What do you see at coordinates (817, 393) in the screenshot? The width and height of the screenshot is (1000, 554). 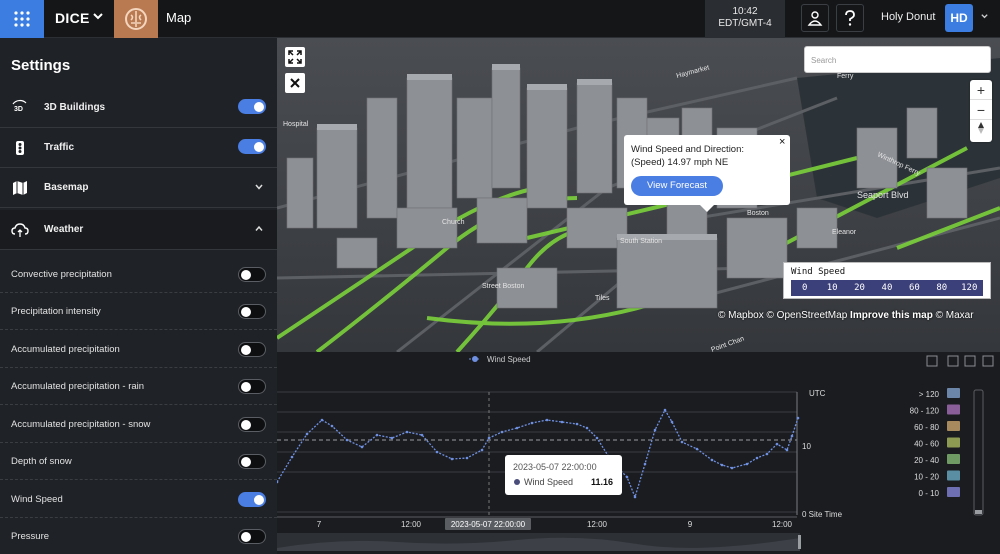 I see `right-axis-label: UTC` at bounding box center [817, 393].